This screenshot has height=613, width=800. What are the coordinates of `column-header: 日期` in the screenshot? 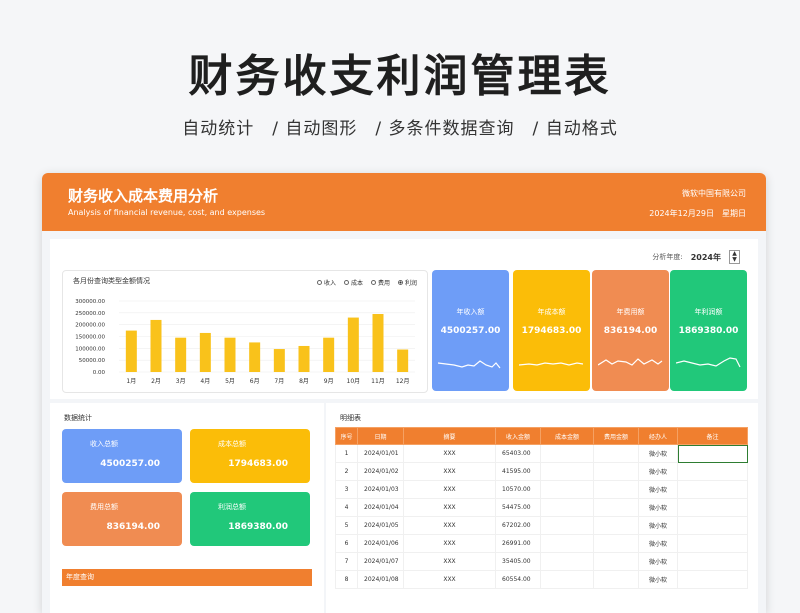 It's located at (380, 436).